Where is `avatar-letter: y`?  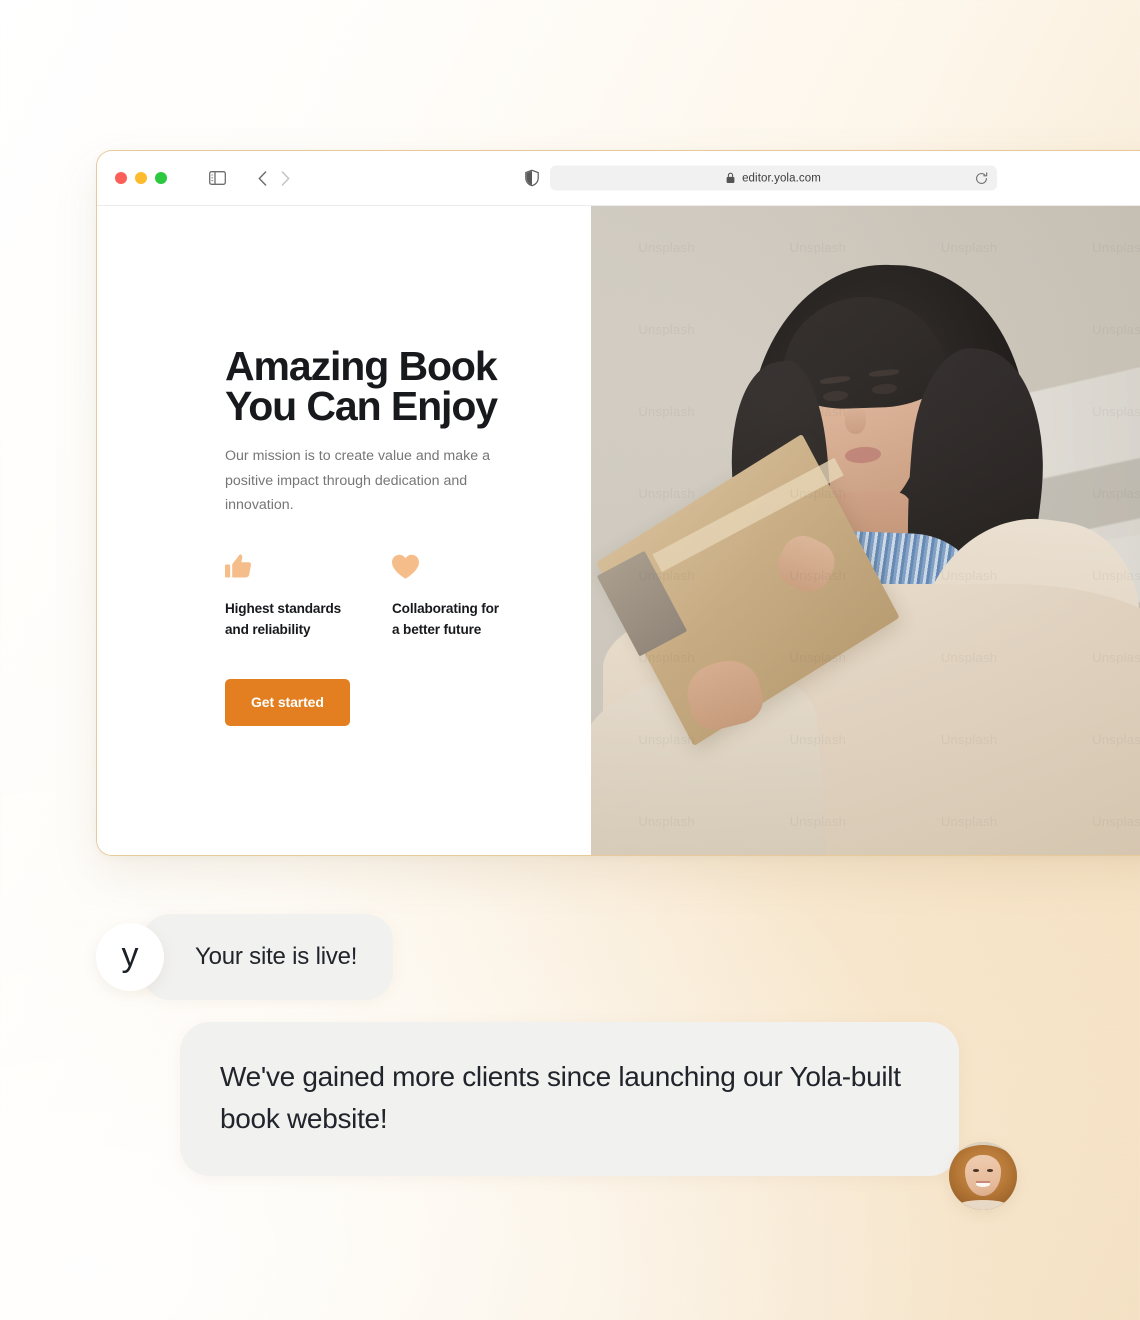
avatar-letter: y is located at coordinates (130, 955).